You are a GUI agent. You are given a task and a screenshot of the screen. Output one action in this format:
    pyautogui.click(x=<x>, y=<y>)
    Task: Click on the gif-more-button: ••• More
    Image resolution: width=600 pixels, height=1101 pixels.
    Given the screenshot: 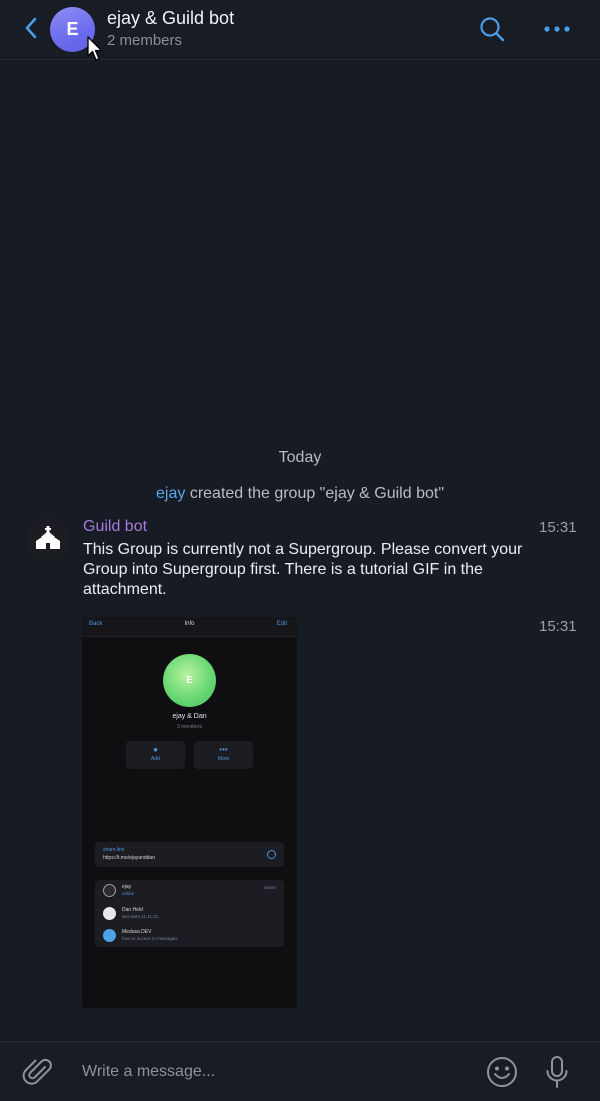 What is the action you would take?
    pyautogui.click(x=223, y=755)
    